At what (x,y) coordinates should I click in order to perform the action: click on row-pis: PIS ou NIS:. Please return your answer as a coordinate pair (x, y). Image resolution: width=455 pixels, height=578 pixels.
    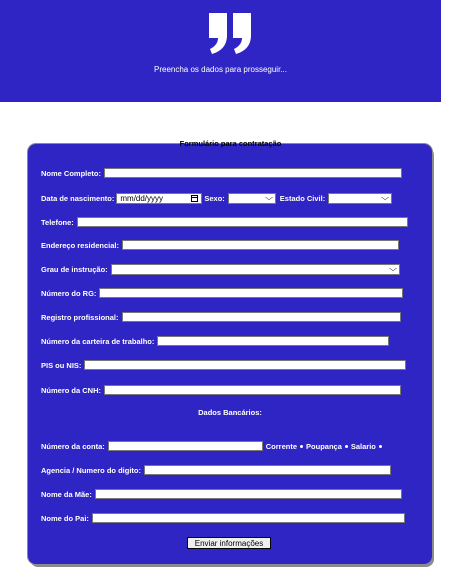
    Looking at the image, I should click on (224, 365).